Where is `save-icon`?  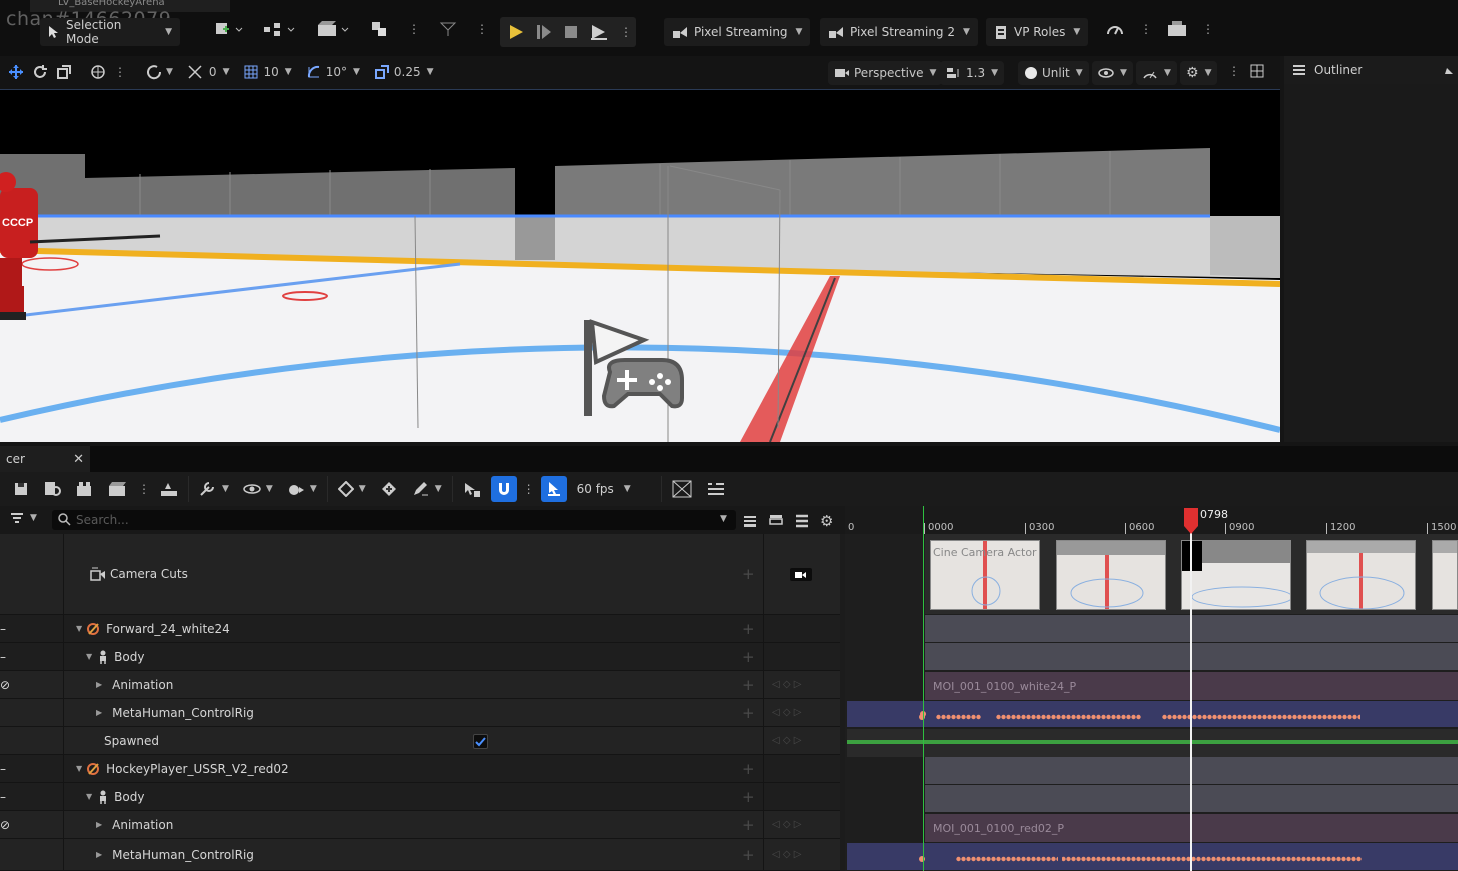
save-icon is located at coordinates (21, 489).